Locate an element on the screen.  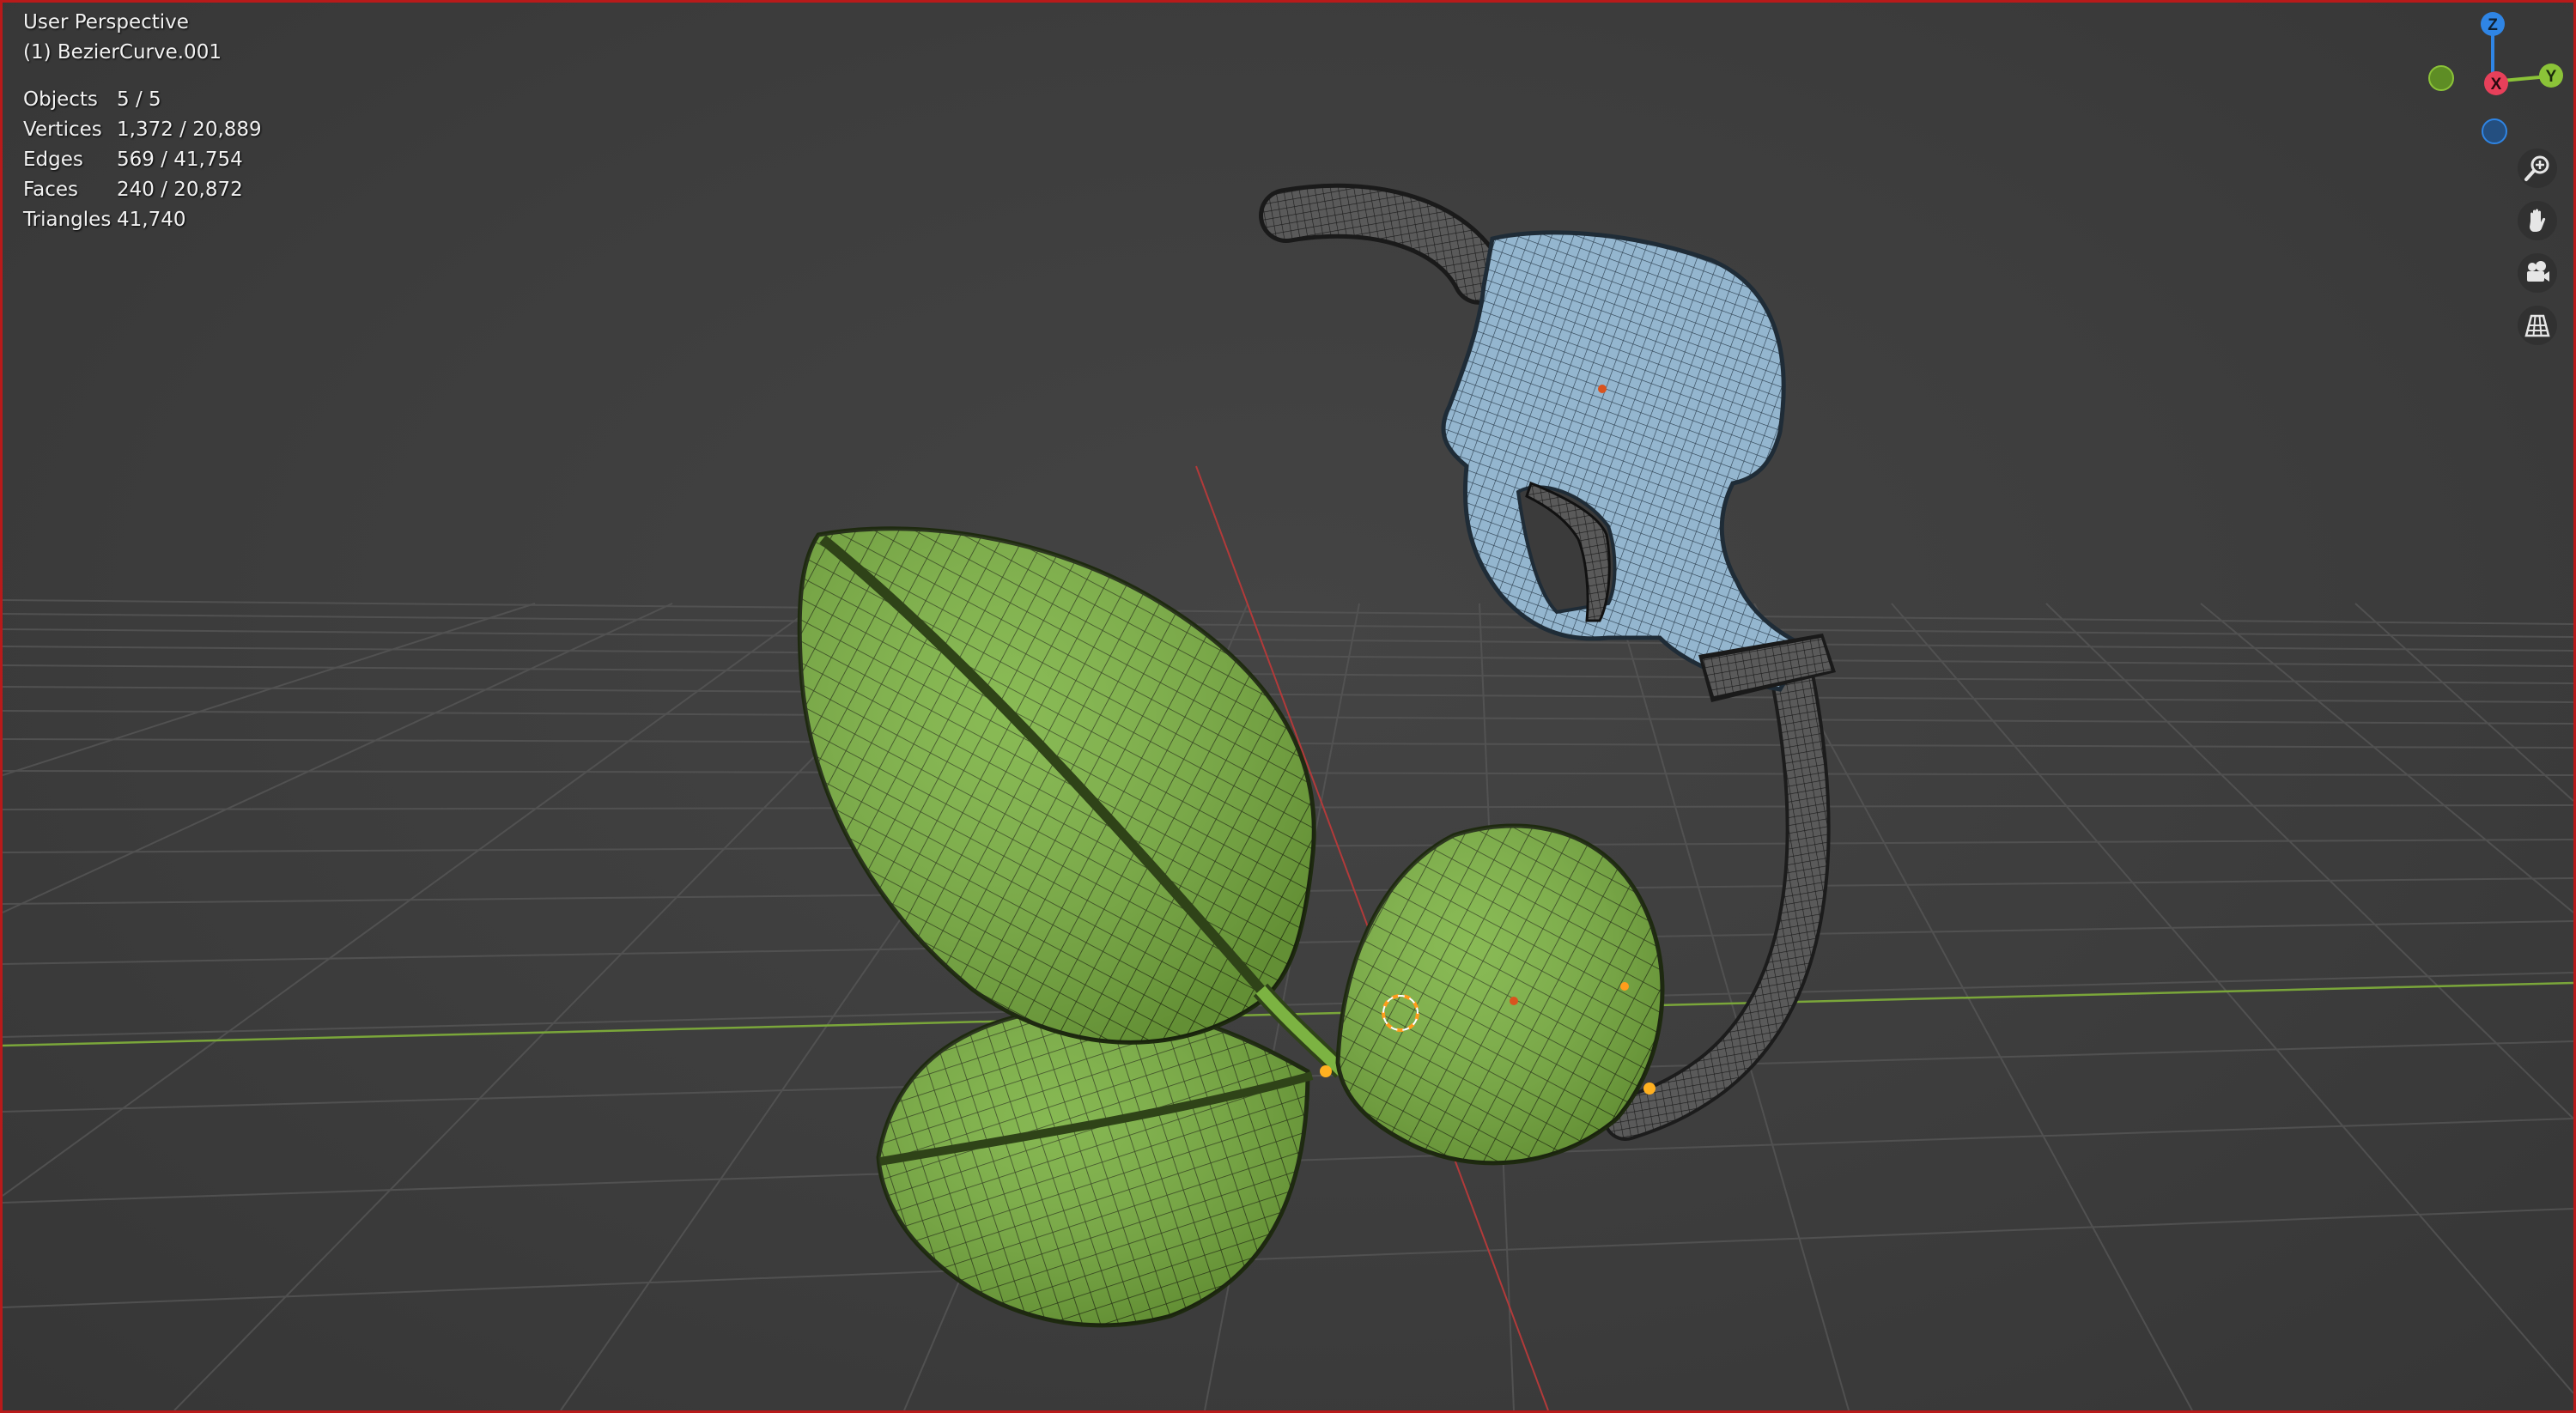
pan-tool-button is located at coordinates (2537, 220).